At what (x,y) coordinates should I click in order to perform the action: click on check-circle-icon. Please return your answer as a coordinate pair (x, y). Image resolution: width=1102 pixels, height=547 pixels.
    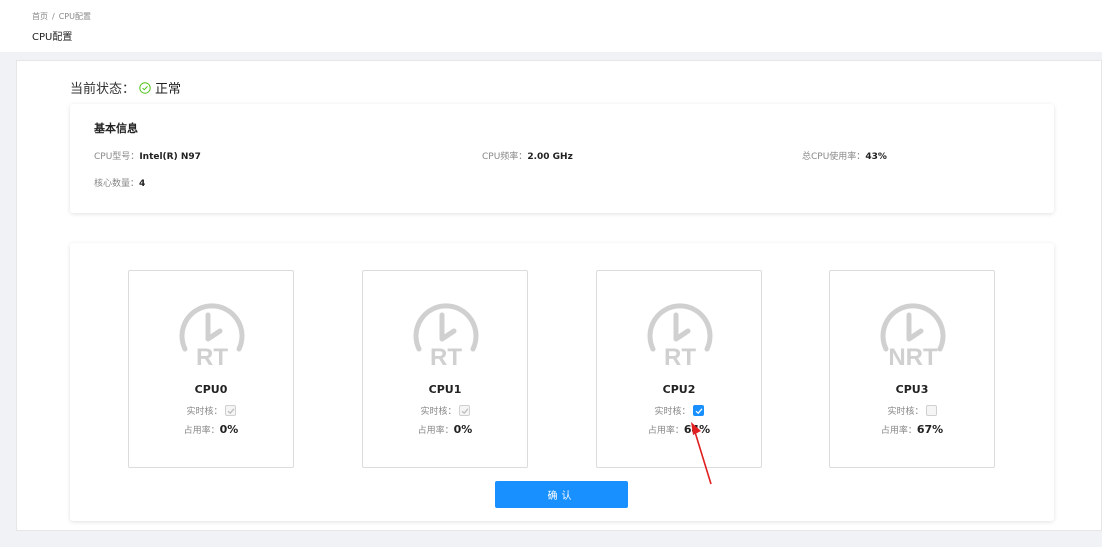
    Looking at the image, I should click on (145, 87).